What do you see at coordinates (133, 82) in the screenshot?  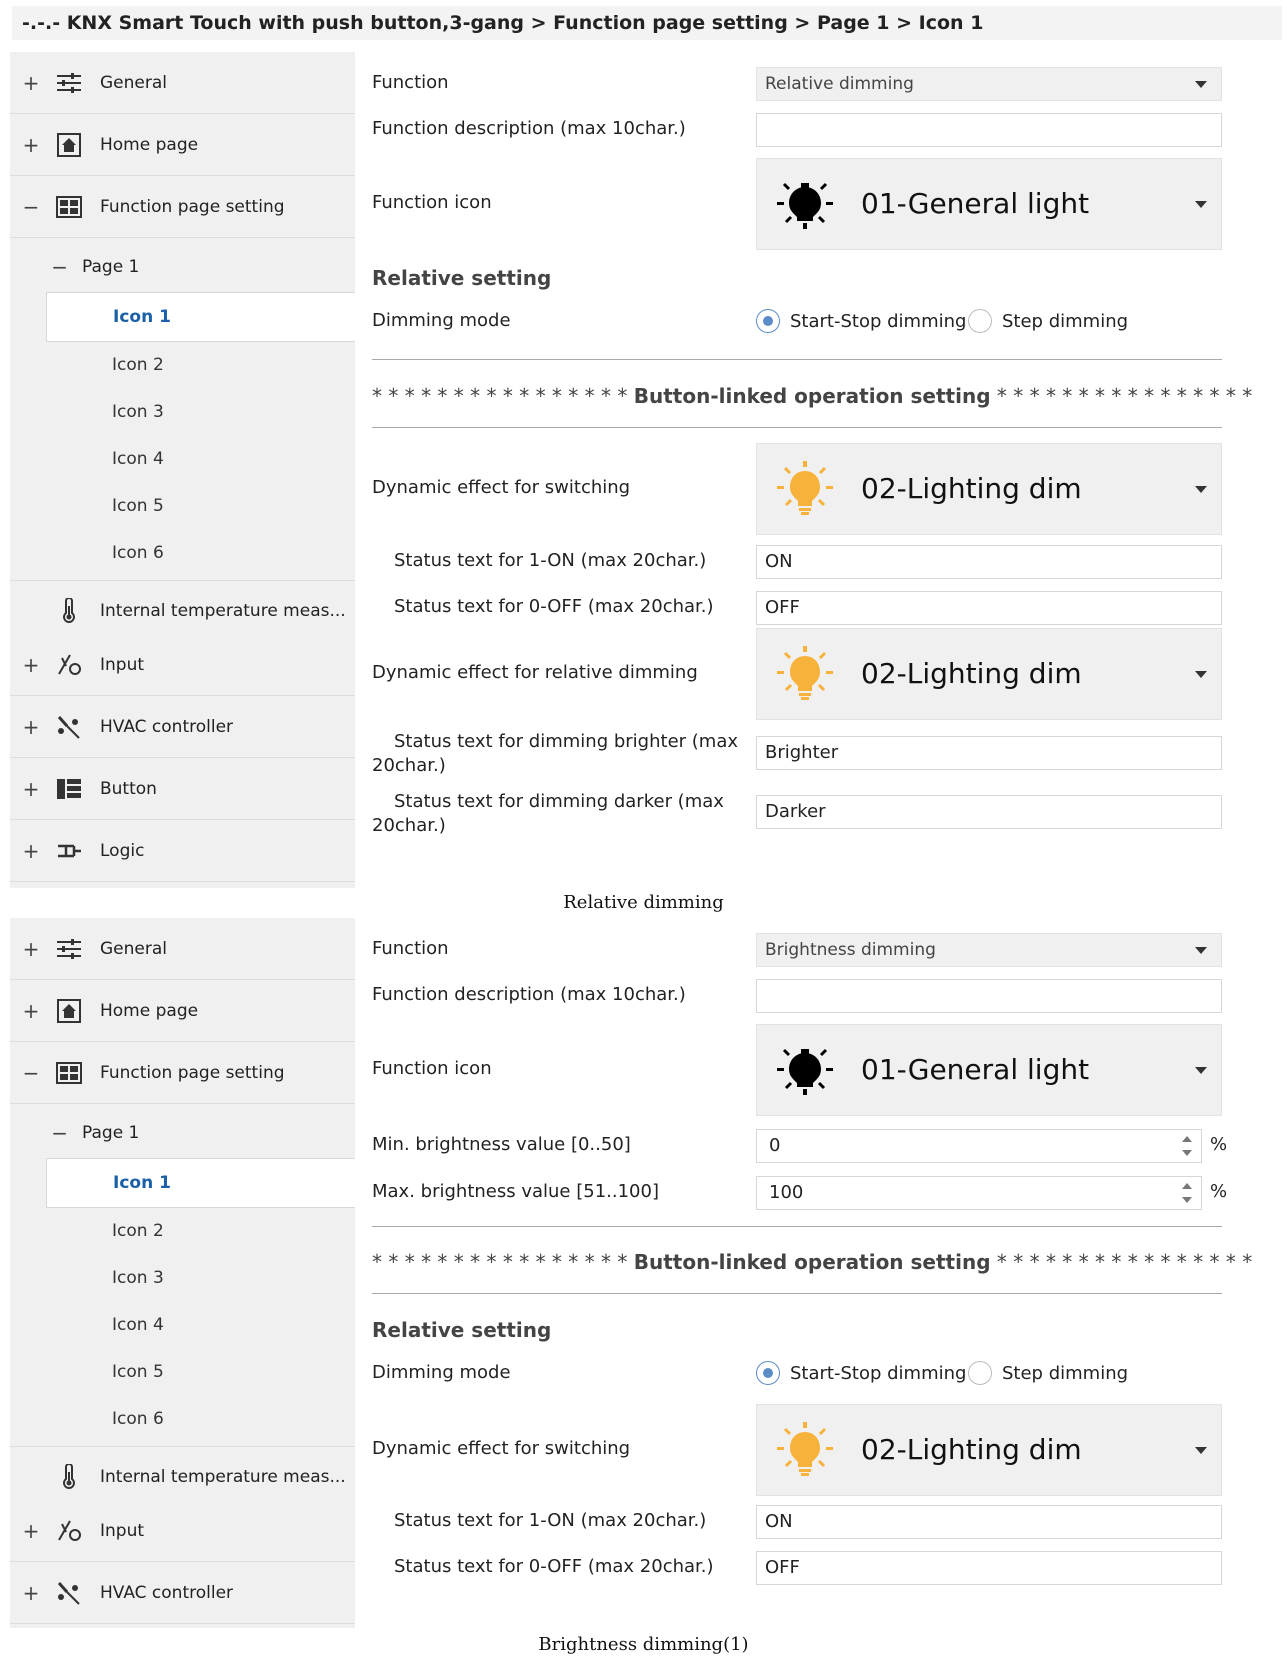 I see `sidebar-item-label: General` at bounding box center [133, 82].